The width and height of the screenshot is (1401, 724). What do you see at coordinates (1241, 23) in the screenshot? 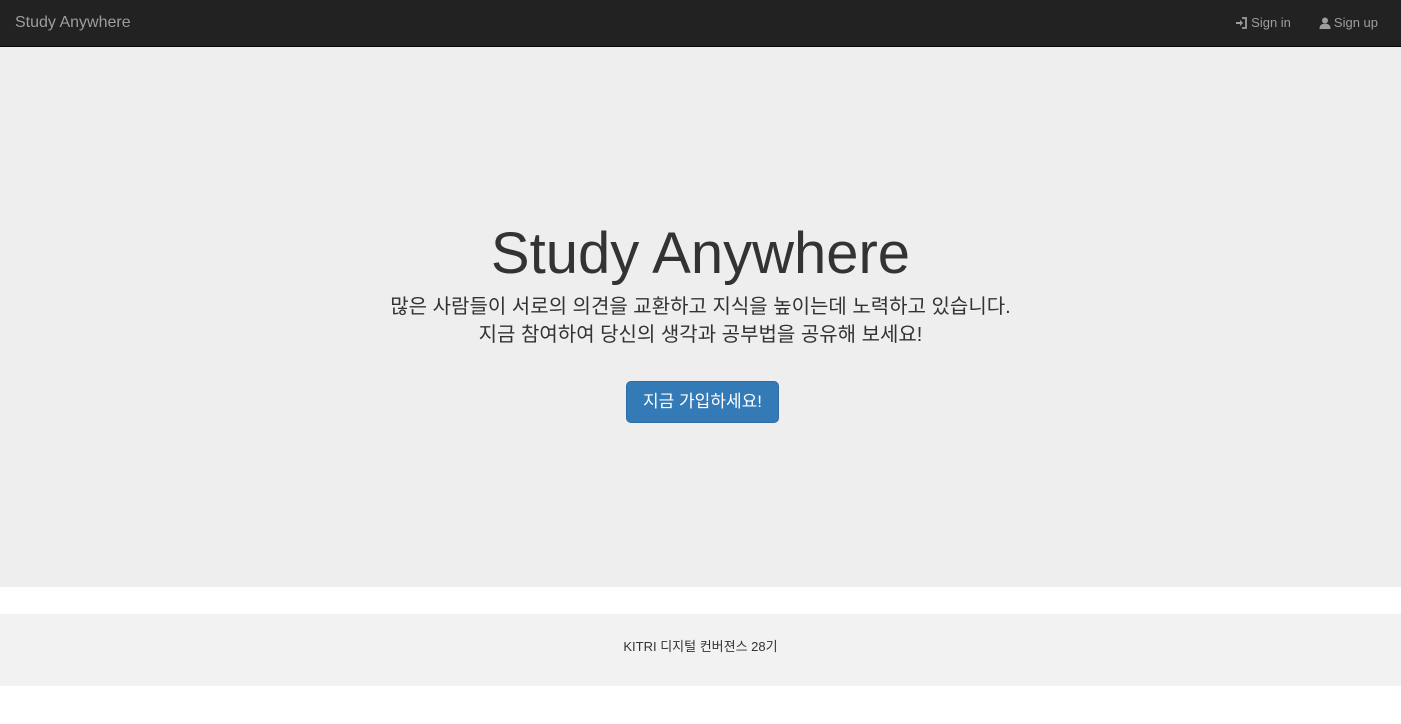
I see `log-in-icon` at bounding box center [1241, 23].